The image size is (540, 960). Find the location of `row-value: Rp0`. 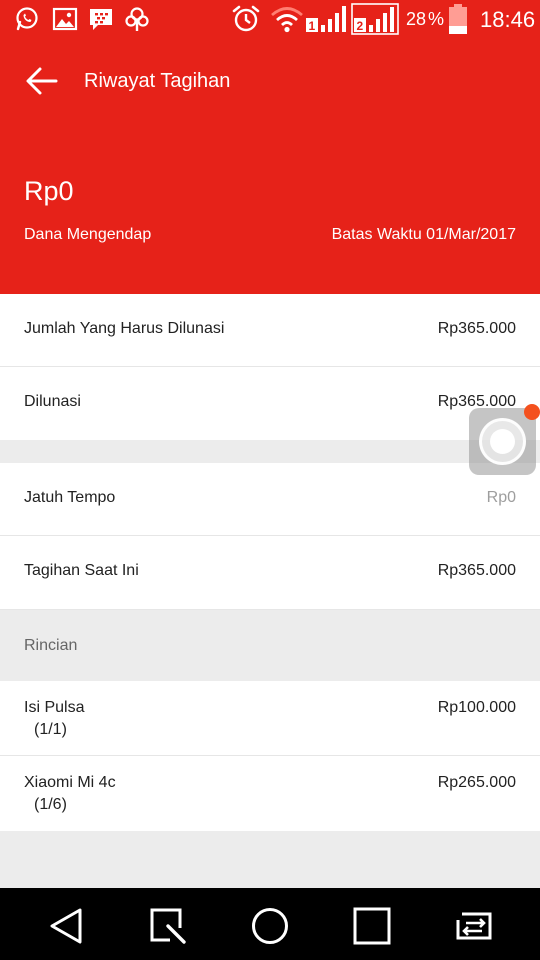

row-value: Rp0 is located at coordinates (501, 497).